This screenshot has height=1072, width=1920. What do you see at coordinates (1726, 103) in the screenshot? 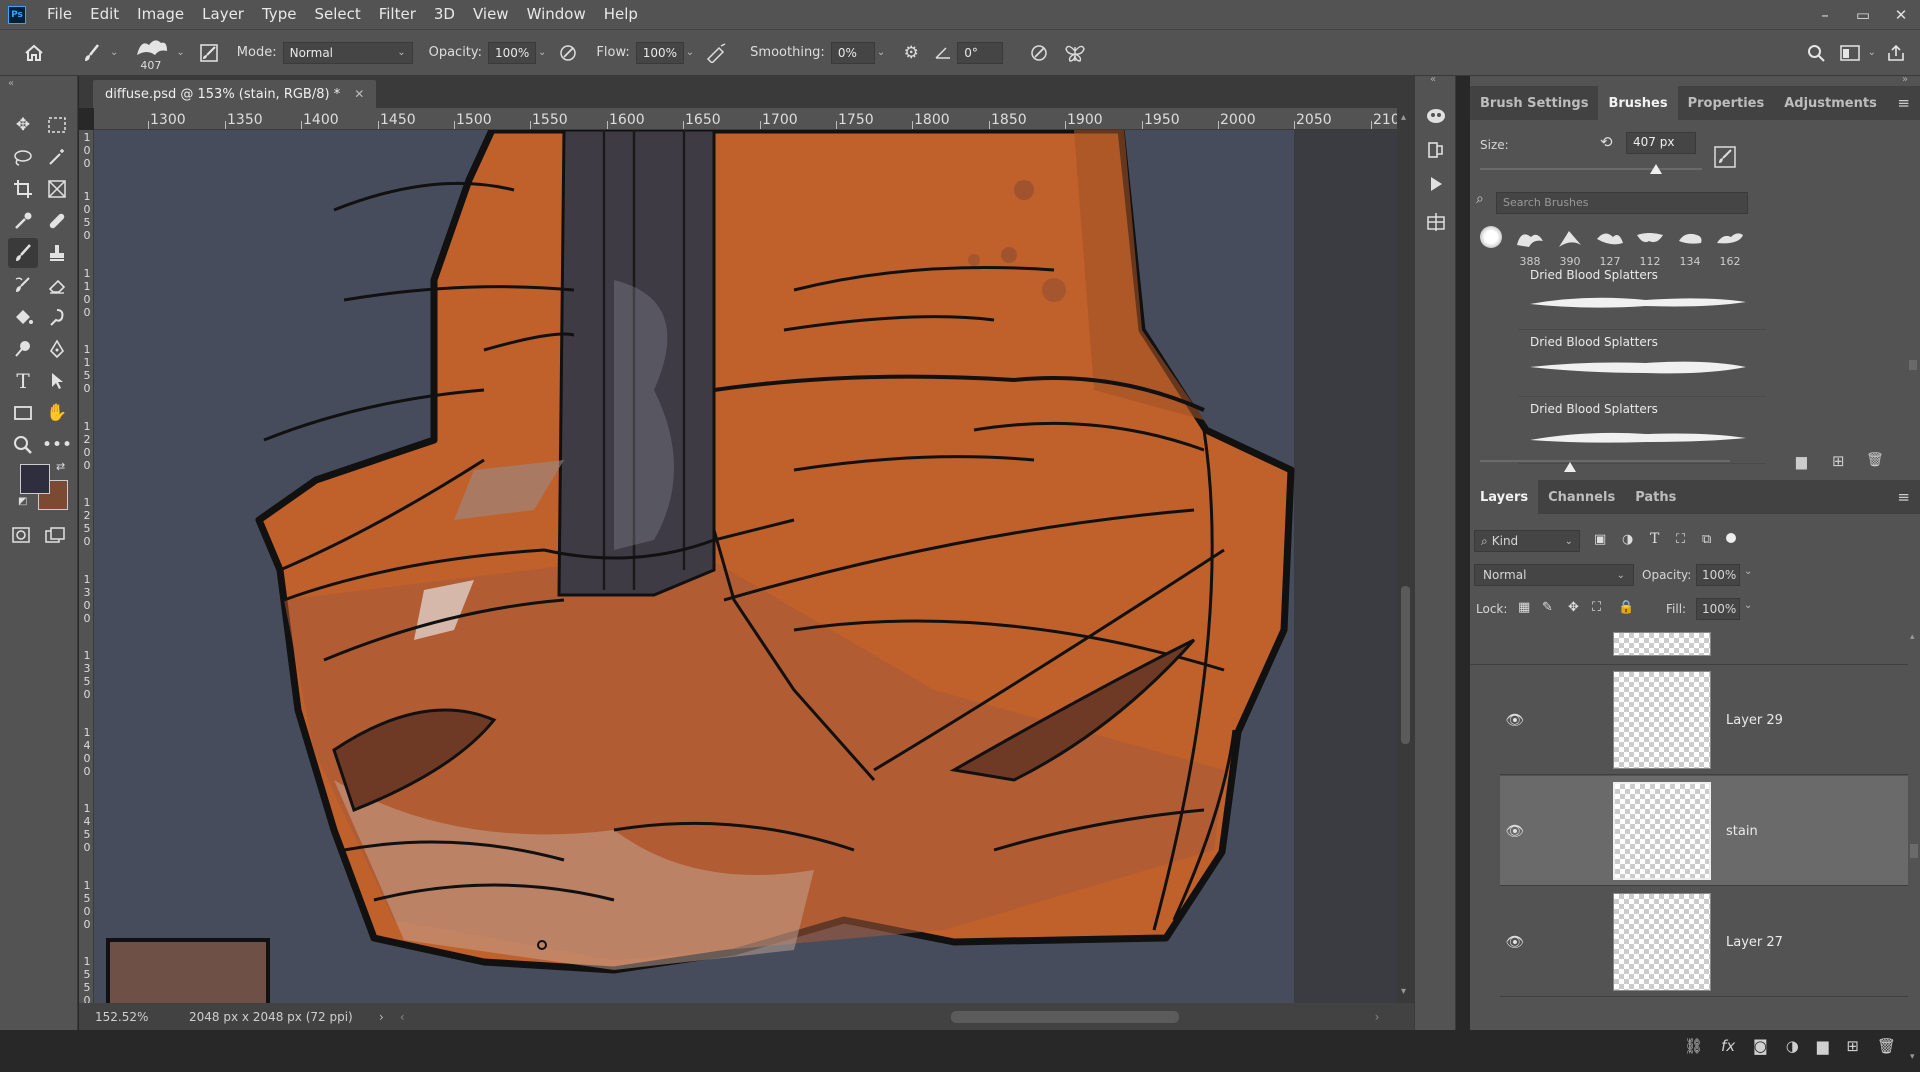
I see `tab-properties: Properties` at bounding box center [1726, 103].